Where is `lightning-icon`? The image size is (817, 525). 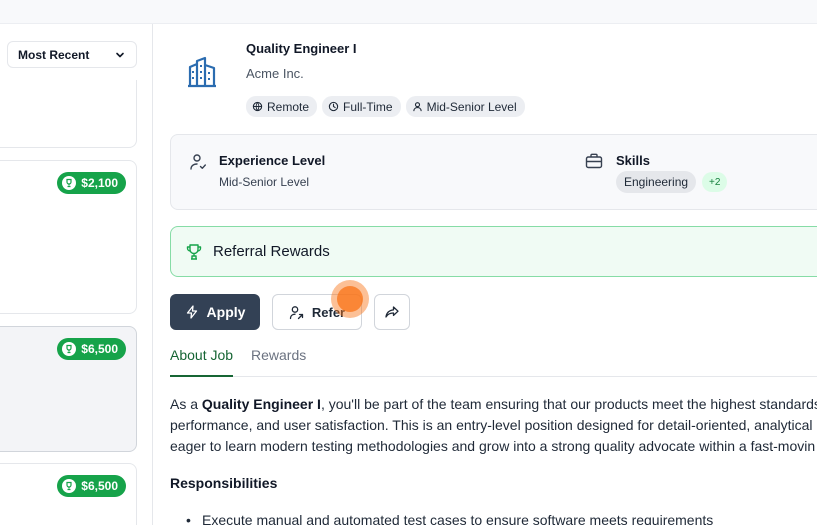 lightning-icon is located at coordinates (191, 312).